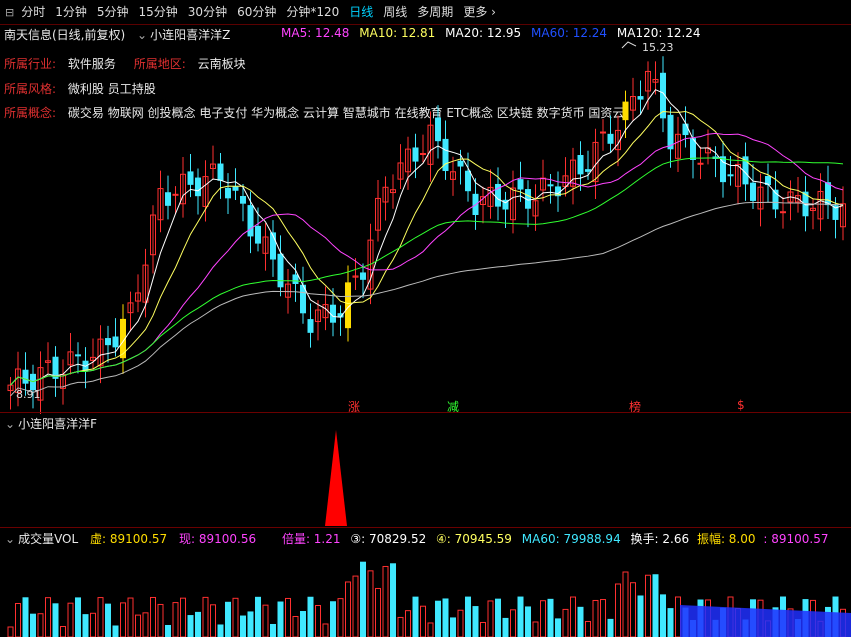 This screenshot has height=637, width=851. What do you see at coordinates (312, 12) in the screenshot?
I see `tab-6: 分钟*120` at bounding box center [312, 12].